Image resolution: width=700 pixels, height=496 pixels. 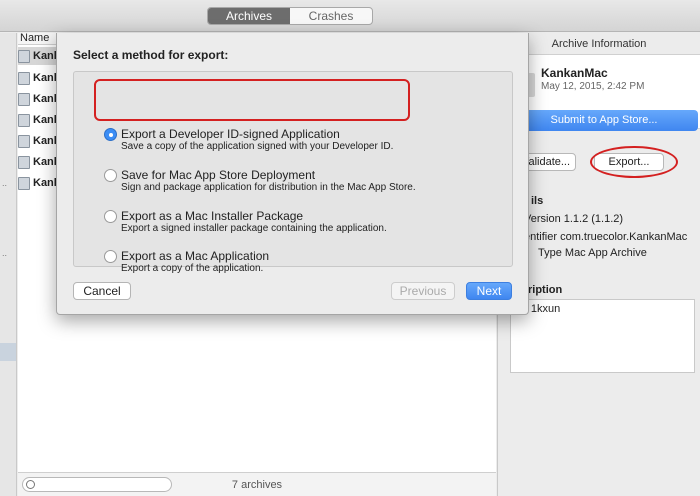 I want to click on archive-count: 7 archives, so click(x=257, y=485).